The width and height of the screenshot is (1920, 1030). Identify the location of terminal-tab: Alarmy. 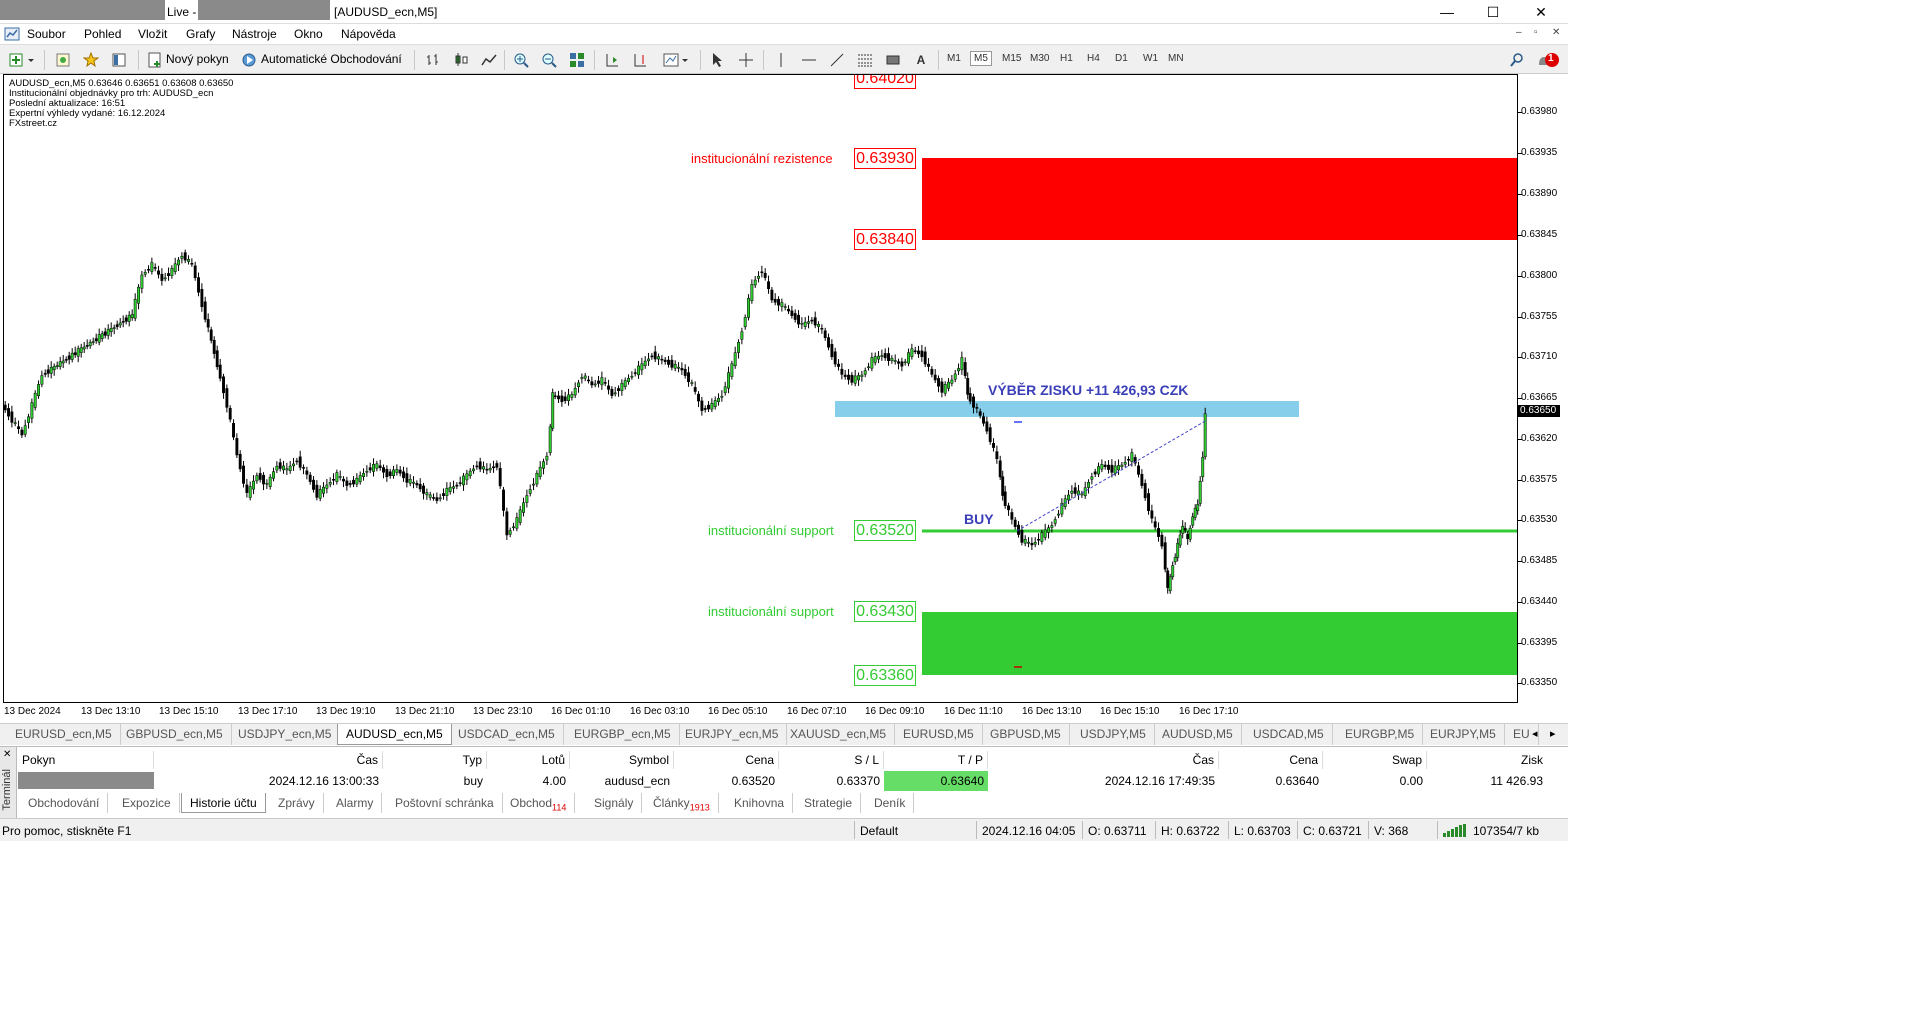
(355, 803).